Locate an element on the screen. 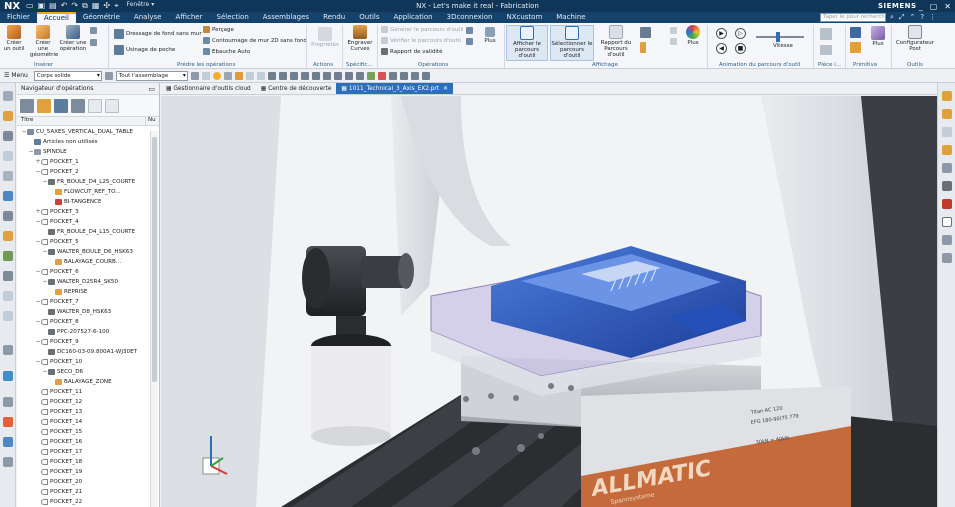  tree-row: PPC-207527-6-100 is located at coordinates (84, 332).